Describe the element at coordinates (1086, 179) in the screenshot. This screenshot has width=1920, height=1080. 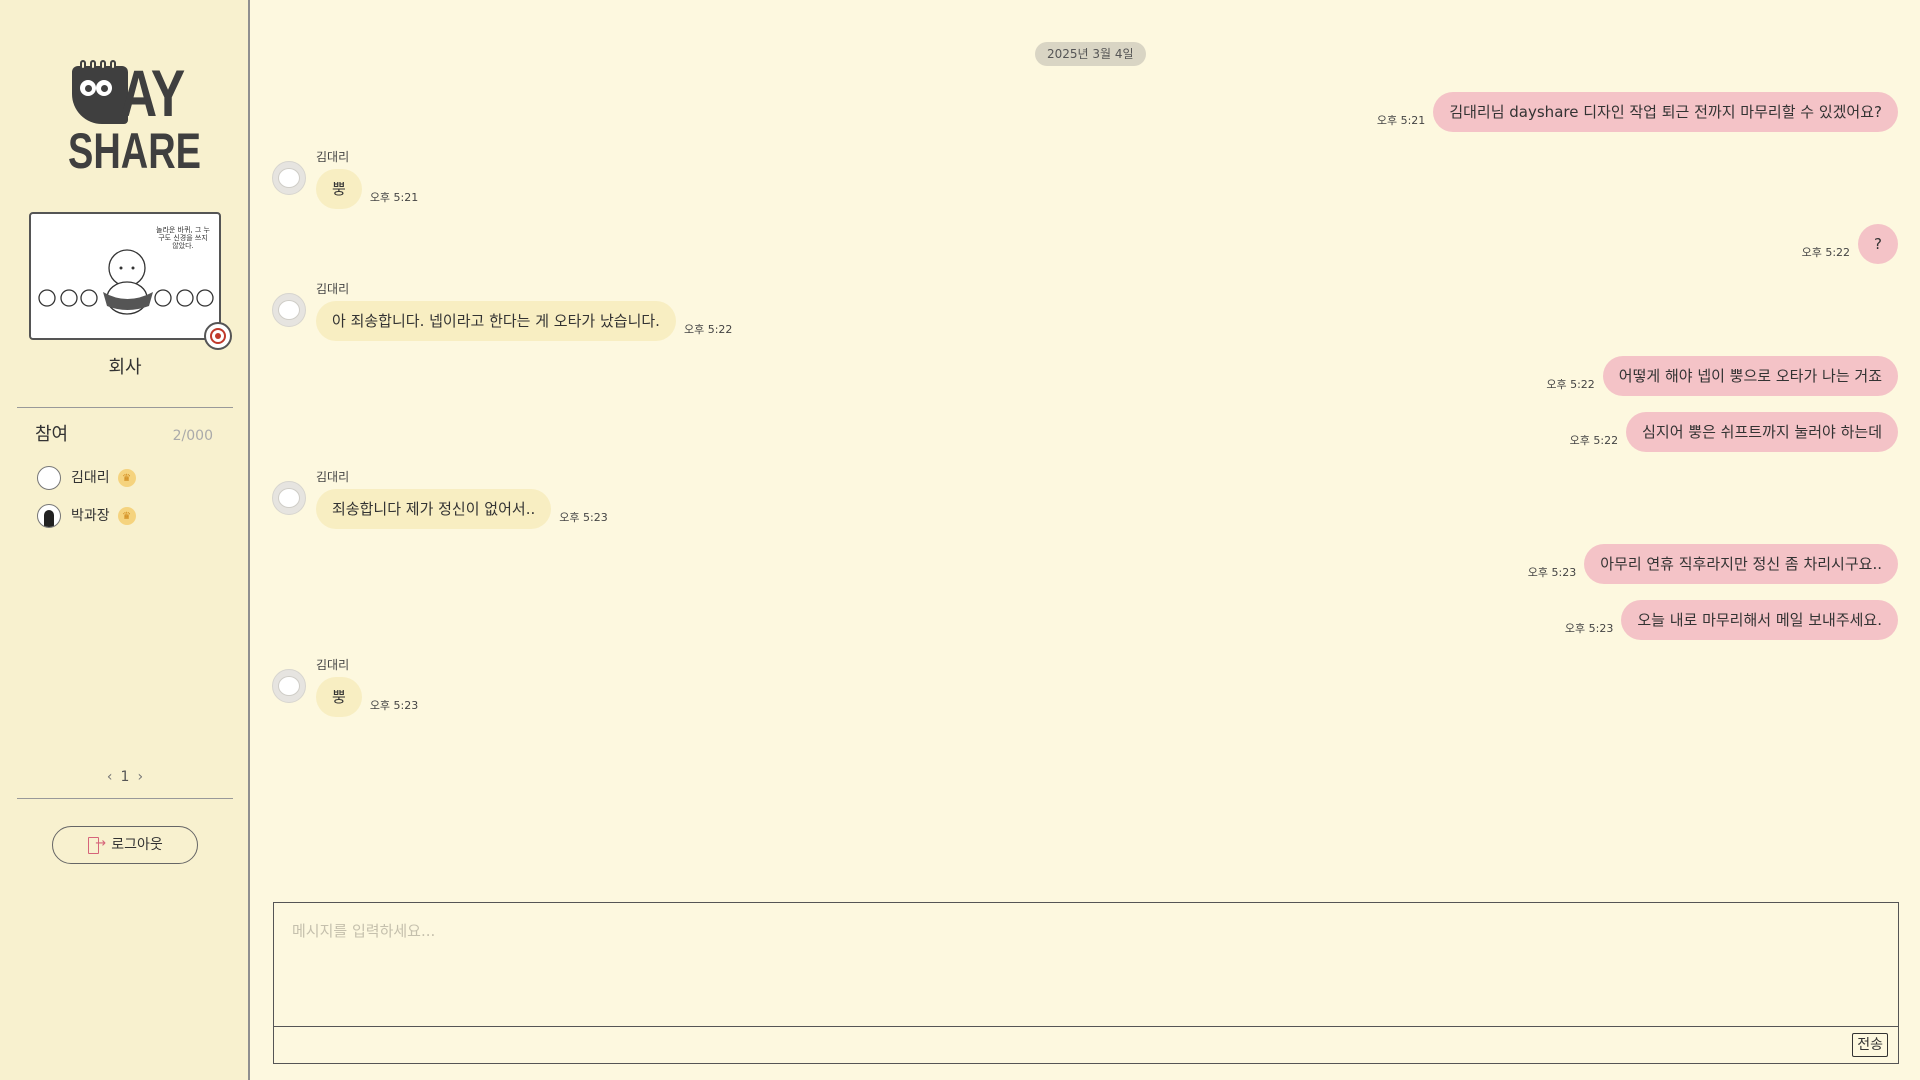
I see `message-row: 김대리 뿡 오후 5:21` at that location.